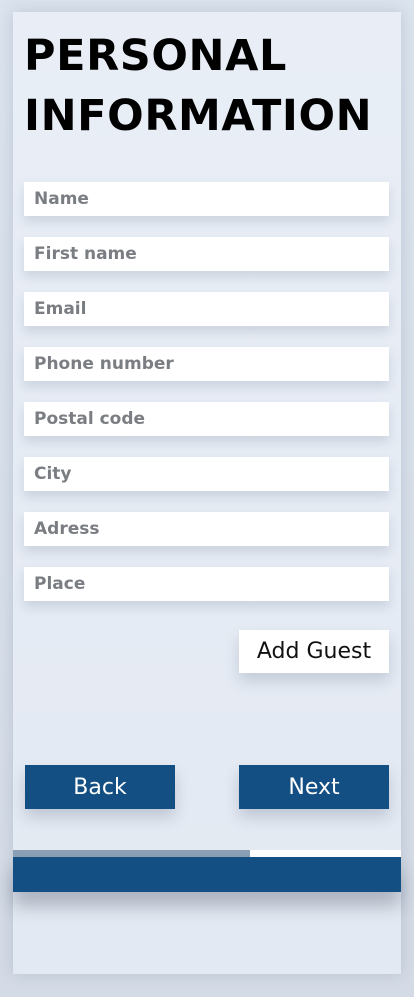  I want to click on bottom-bar, so click(207, 874).